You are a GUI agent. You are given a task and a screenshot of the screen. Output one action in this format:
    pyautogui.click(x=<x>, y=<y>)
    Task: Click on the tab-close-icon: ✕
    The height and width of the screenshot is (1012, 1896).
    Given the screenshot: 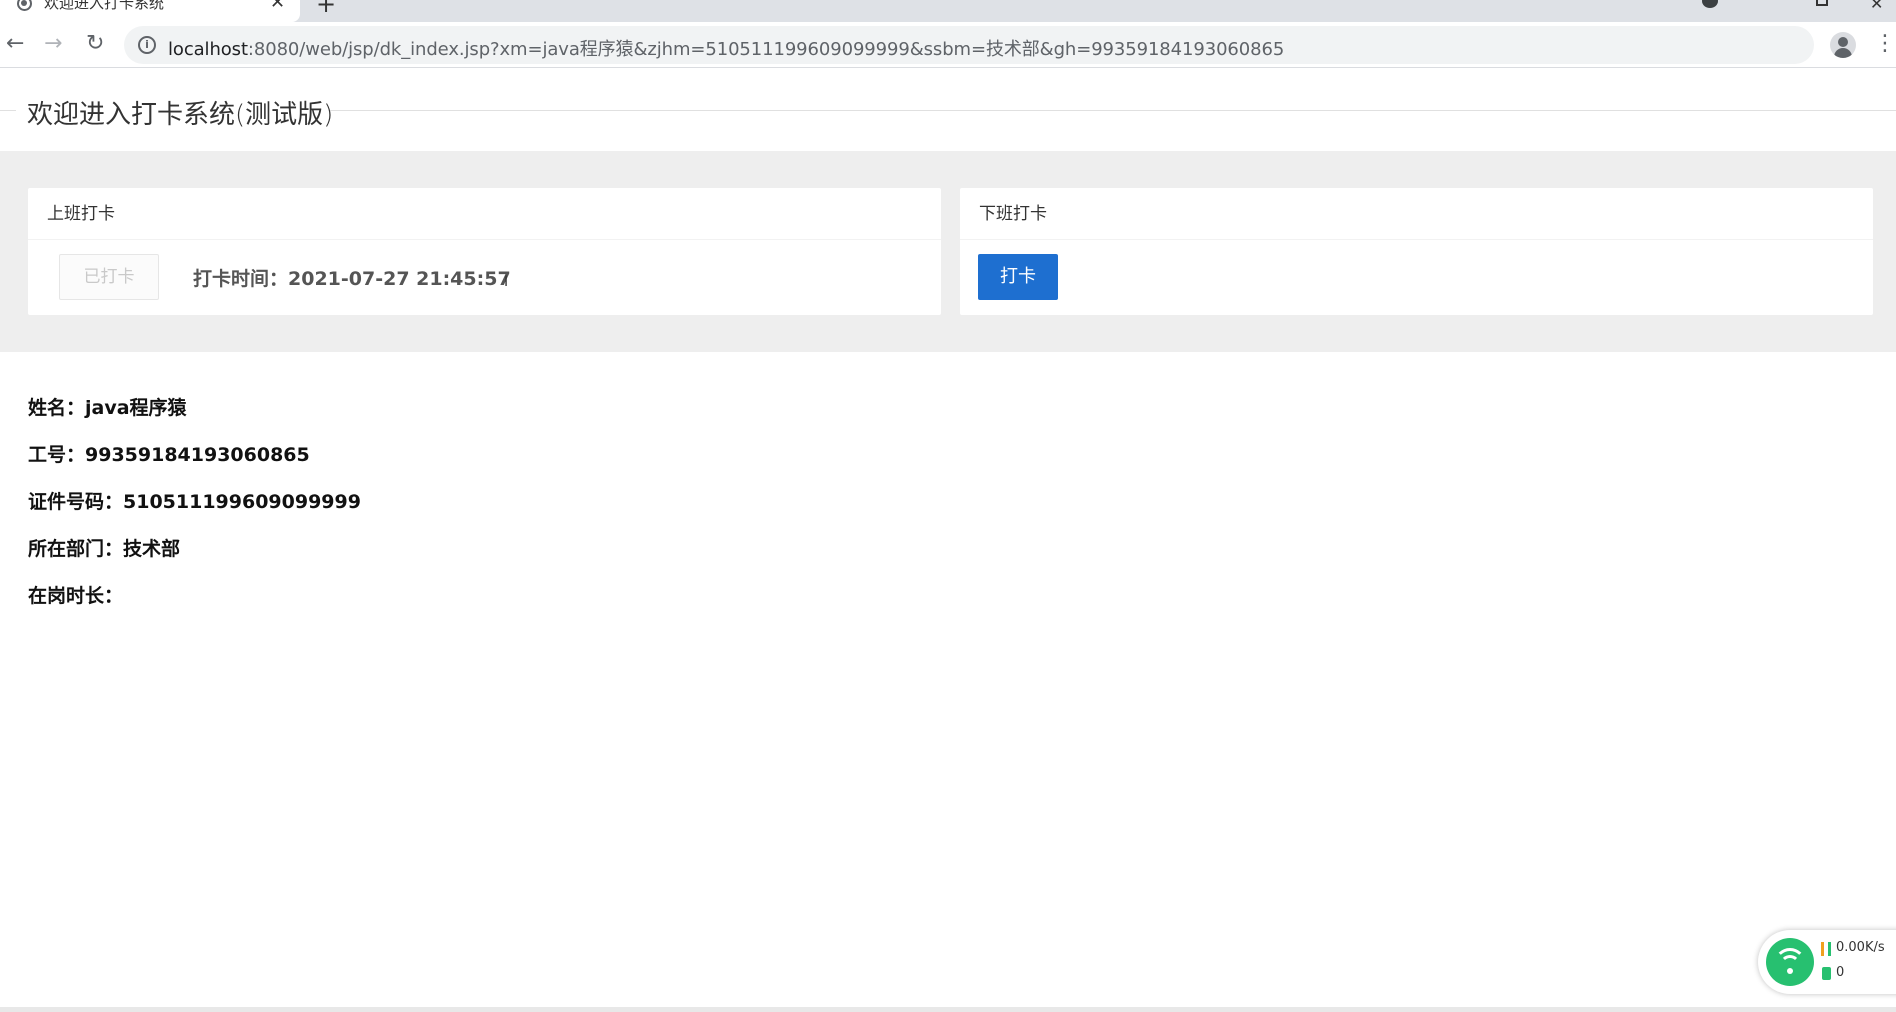 What is the action you would take?
    pyautogui.click(x=277, y=6)
    